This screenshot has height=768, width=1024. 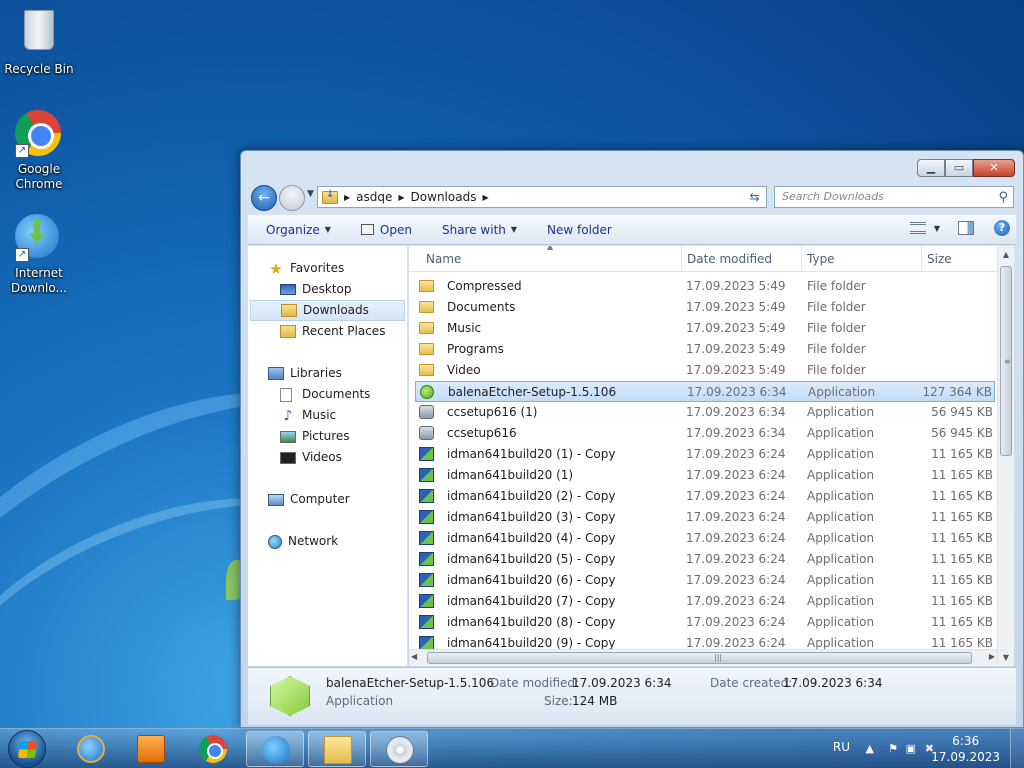 I want to click on nav-item-computer: Computer, so click(x=327, y=499).